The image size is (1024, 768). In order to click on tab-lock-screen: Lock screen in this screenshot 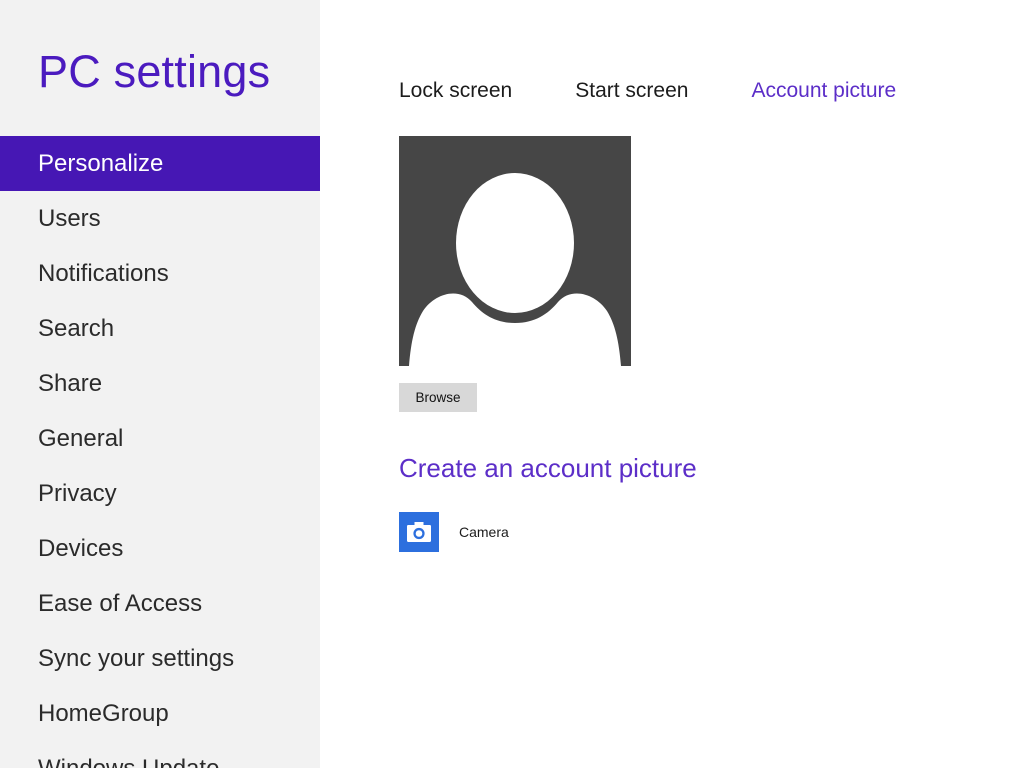, I will do `click(455, 91)`.